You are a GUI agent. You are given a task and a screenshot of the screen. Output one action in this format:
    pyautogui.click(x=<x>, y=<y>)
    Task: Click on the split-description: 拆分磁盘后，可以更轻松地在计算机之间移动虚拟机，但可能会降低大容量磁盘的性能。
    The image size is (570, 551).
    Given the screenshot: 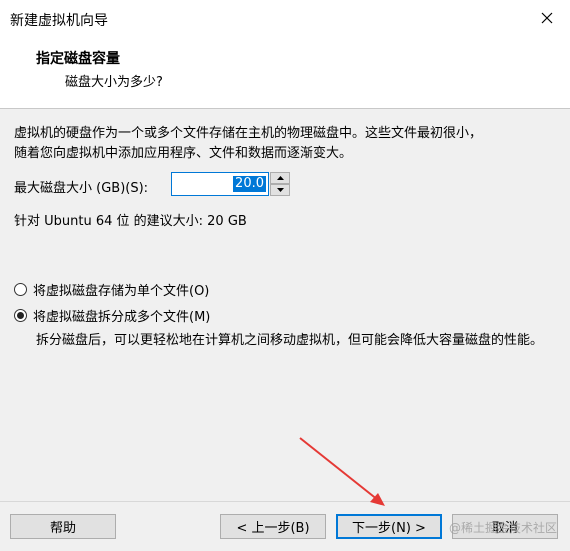 What is the action you would take?
    pyautogui.click(x=290, y=340)
    